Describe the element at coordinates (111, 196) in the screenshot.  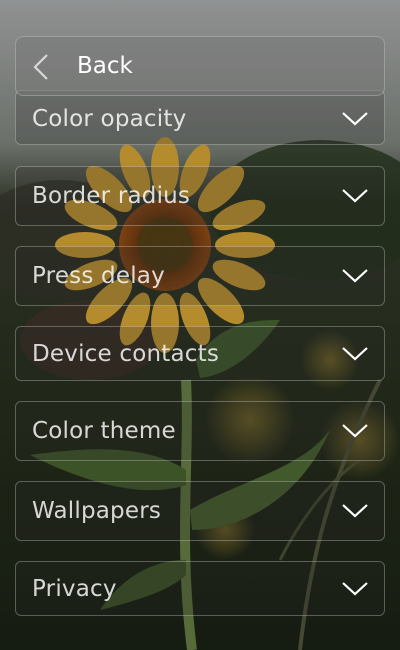
I see `menu-item-label: Border radius` at that location.